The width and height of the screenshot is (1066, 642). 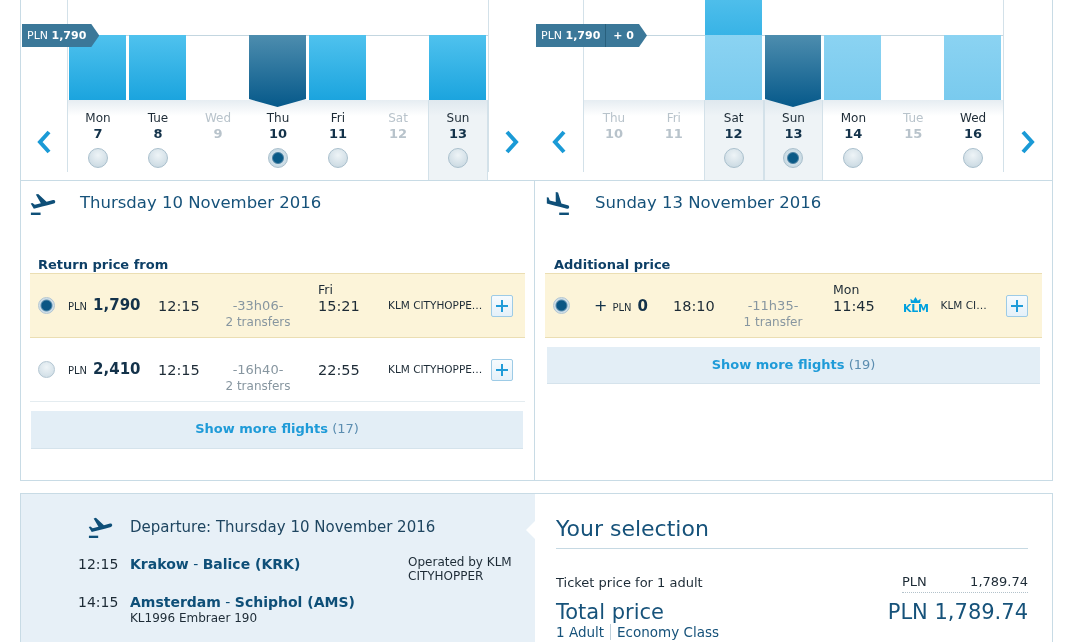 What do you see at coordinates (854, 305) in the screenshot?
I see `arrival-time: 11:45` at bounding box center [854, 305].